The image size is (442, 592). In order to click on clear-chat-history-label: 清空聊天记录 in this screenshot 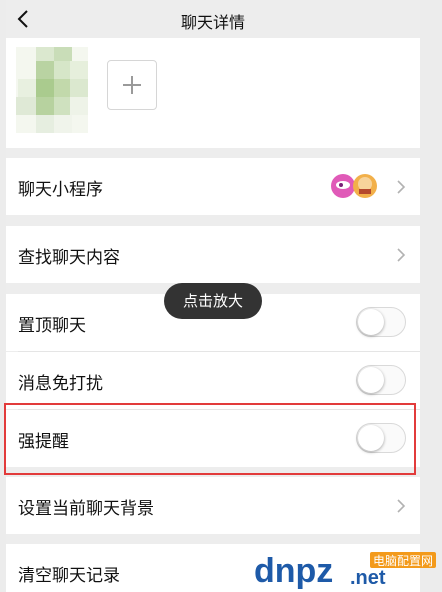, I will do `click(69, 576)`.